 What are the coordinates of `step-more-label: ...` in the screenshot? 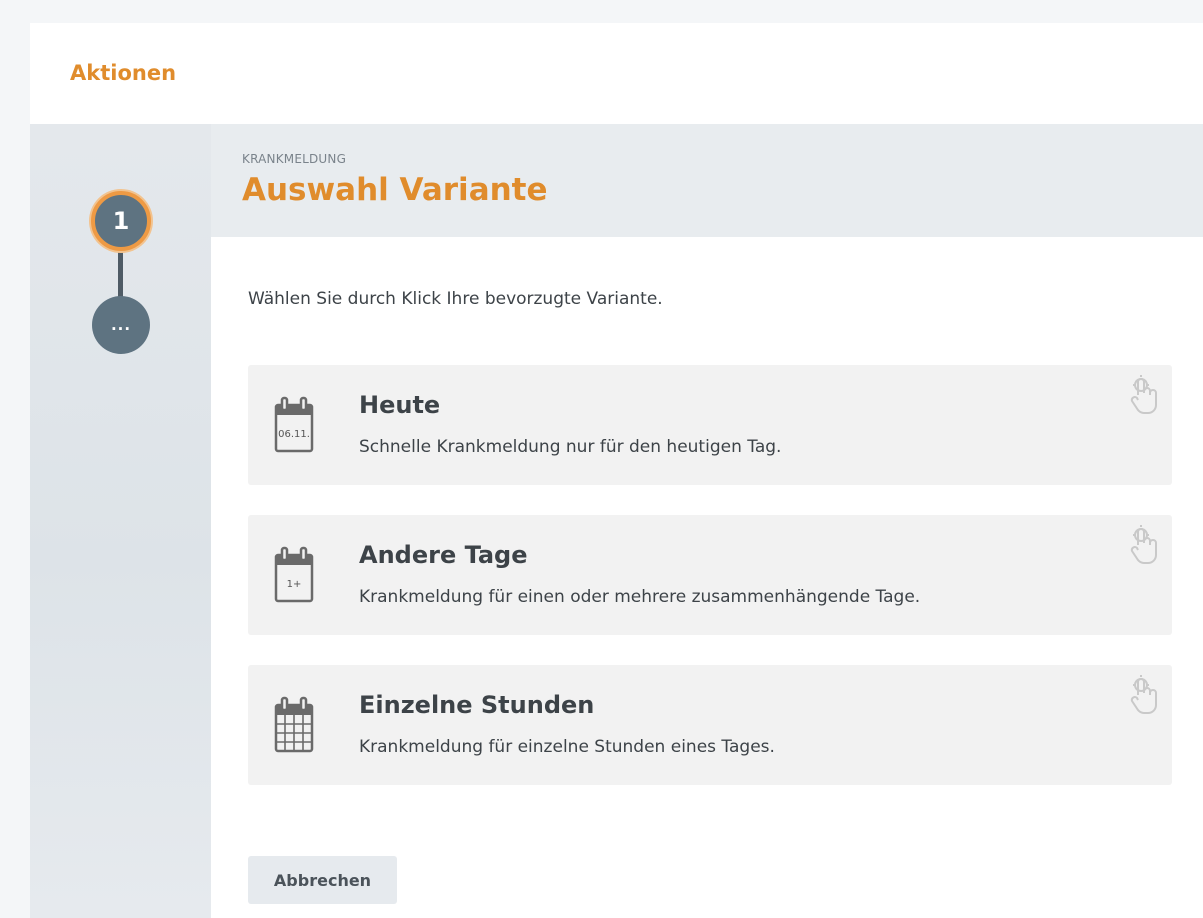 It's located at (121, 325).